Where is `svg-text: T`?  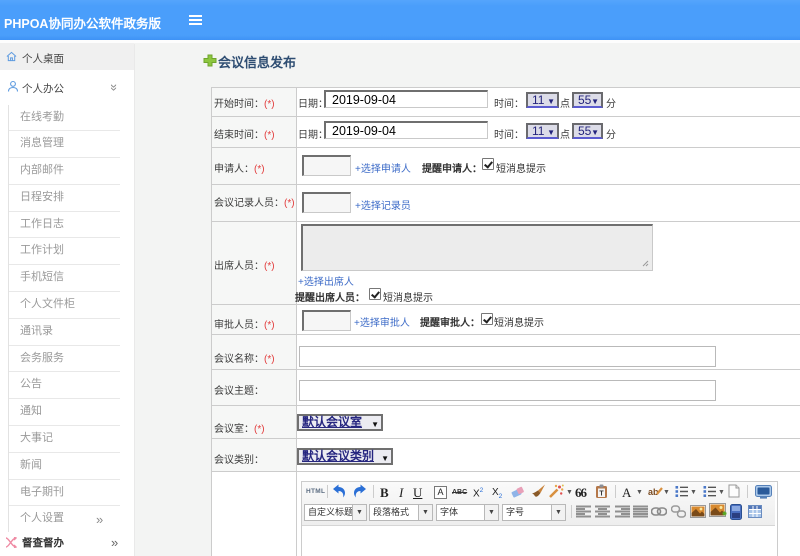 svg-text: T is located at coordinates (601, 494).